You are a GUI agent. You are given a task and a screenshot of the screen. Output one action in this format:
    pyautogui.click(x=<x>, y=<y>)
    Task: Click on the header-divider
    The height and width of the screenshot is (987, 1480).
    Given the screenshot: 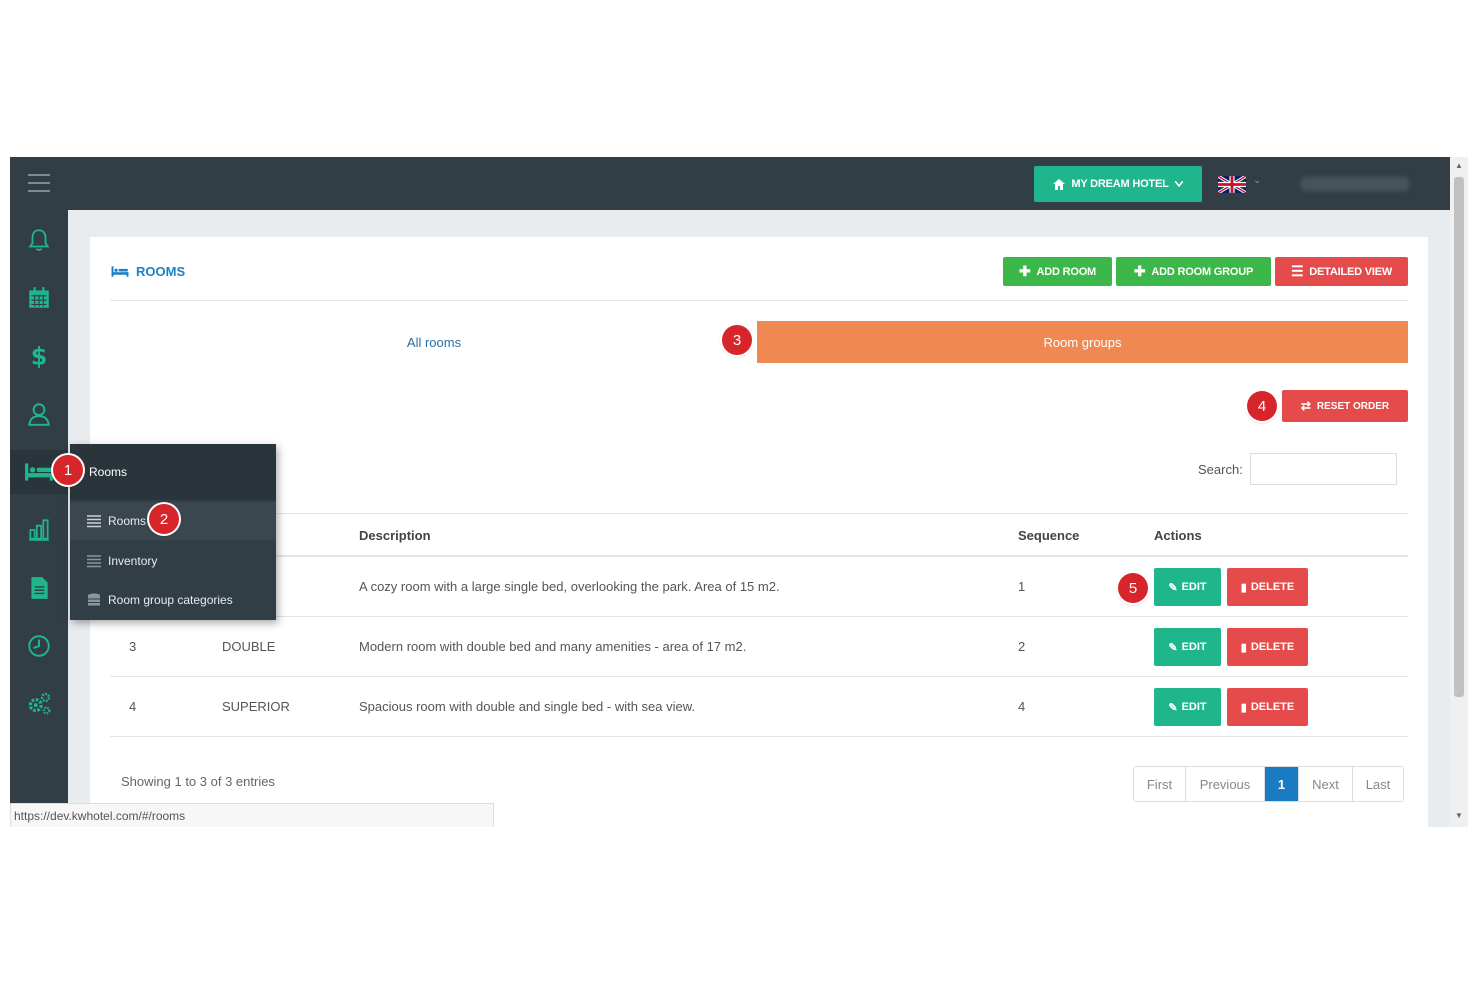 What is the action you would take?
    pyautogui.click(x=759, y=300)
    